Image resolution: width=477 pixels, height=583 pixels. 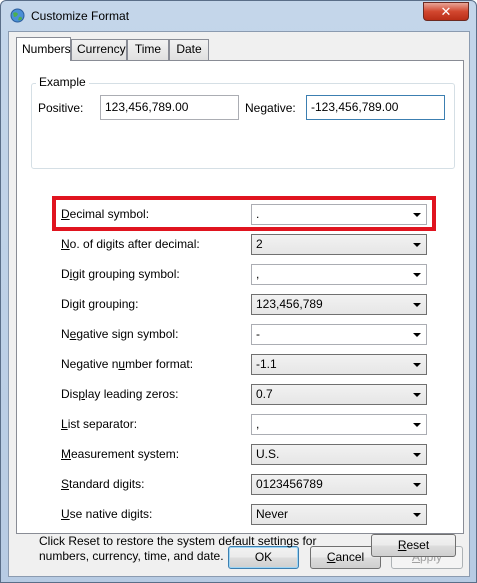 I want to click on measurement-system-label-u: M, so click(x=66, y=454).